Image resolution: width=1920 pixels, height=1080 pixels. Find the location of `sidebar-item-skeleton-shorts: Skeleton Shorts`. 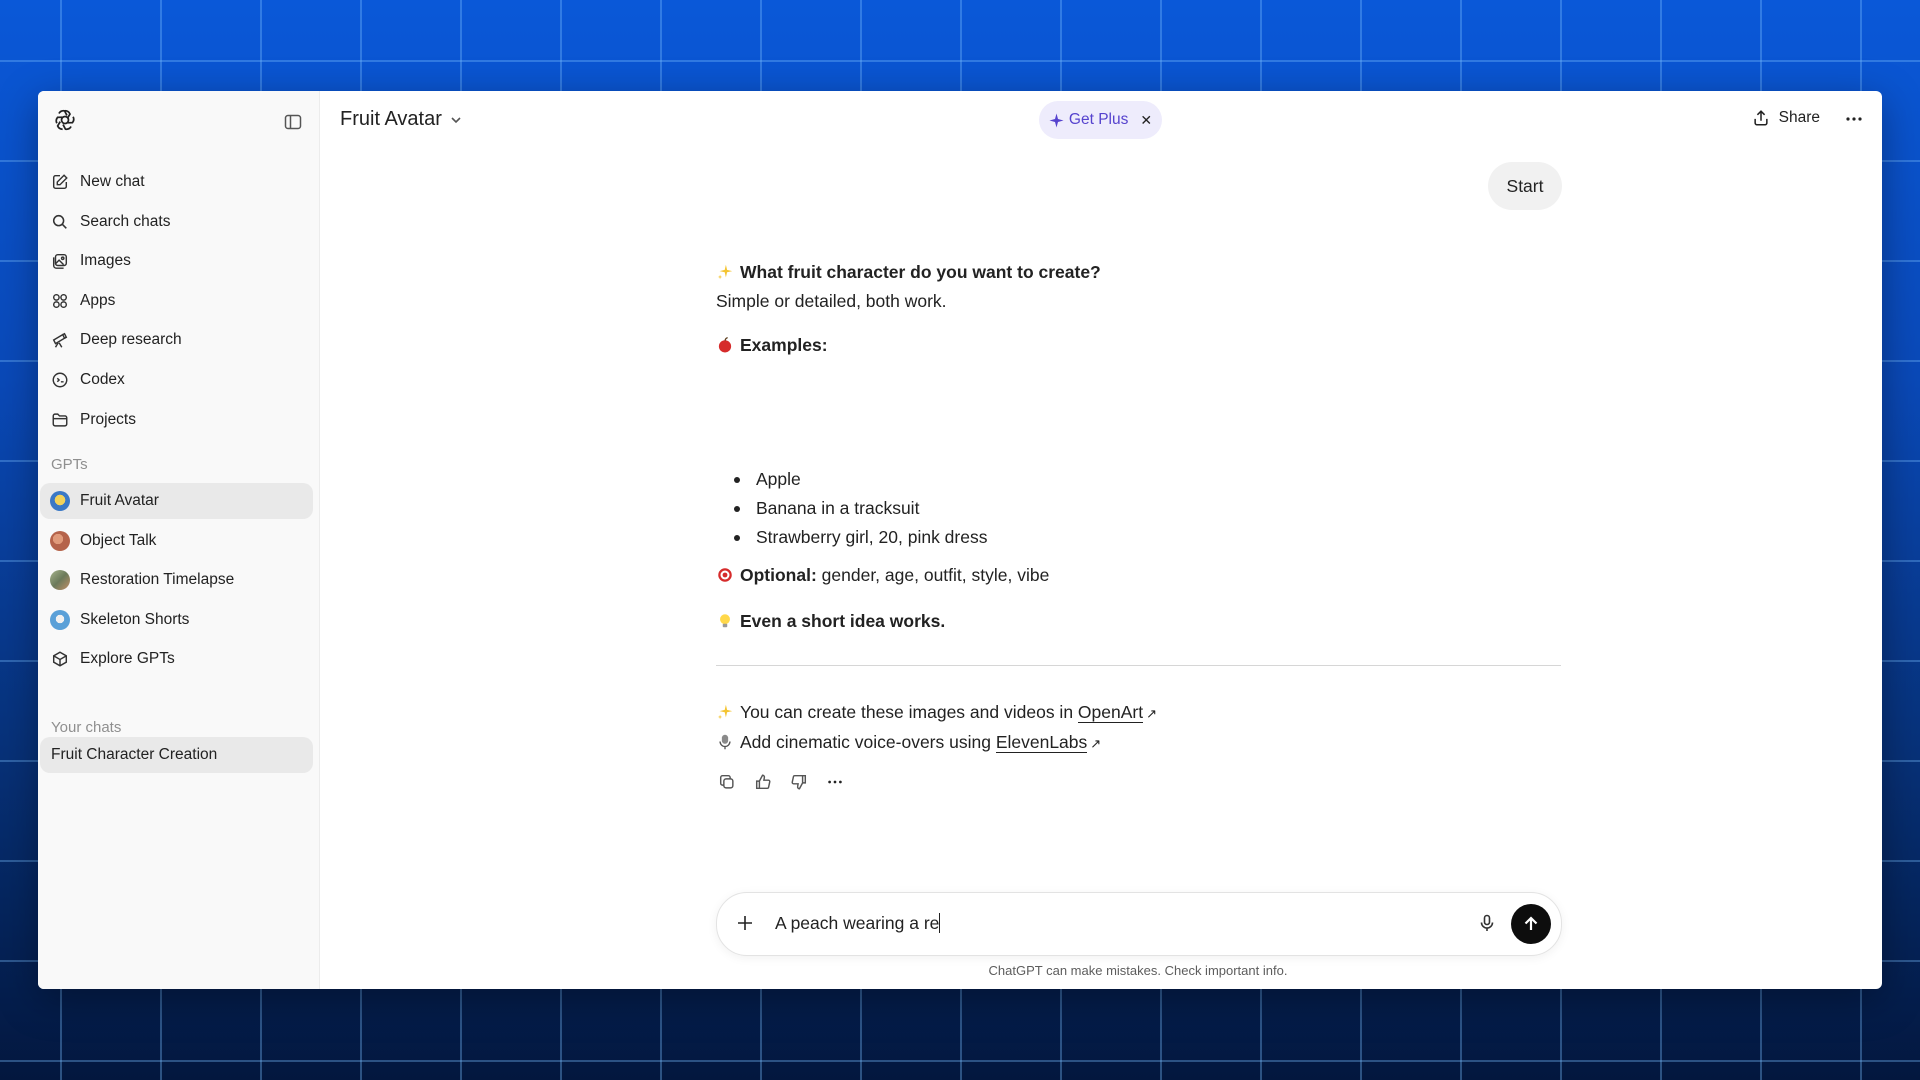

sidebar-item-skeleton-shorts: Skeleton Shorts is located at coordinates (176, 620).